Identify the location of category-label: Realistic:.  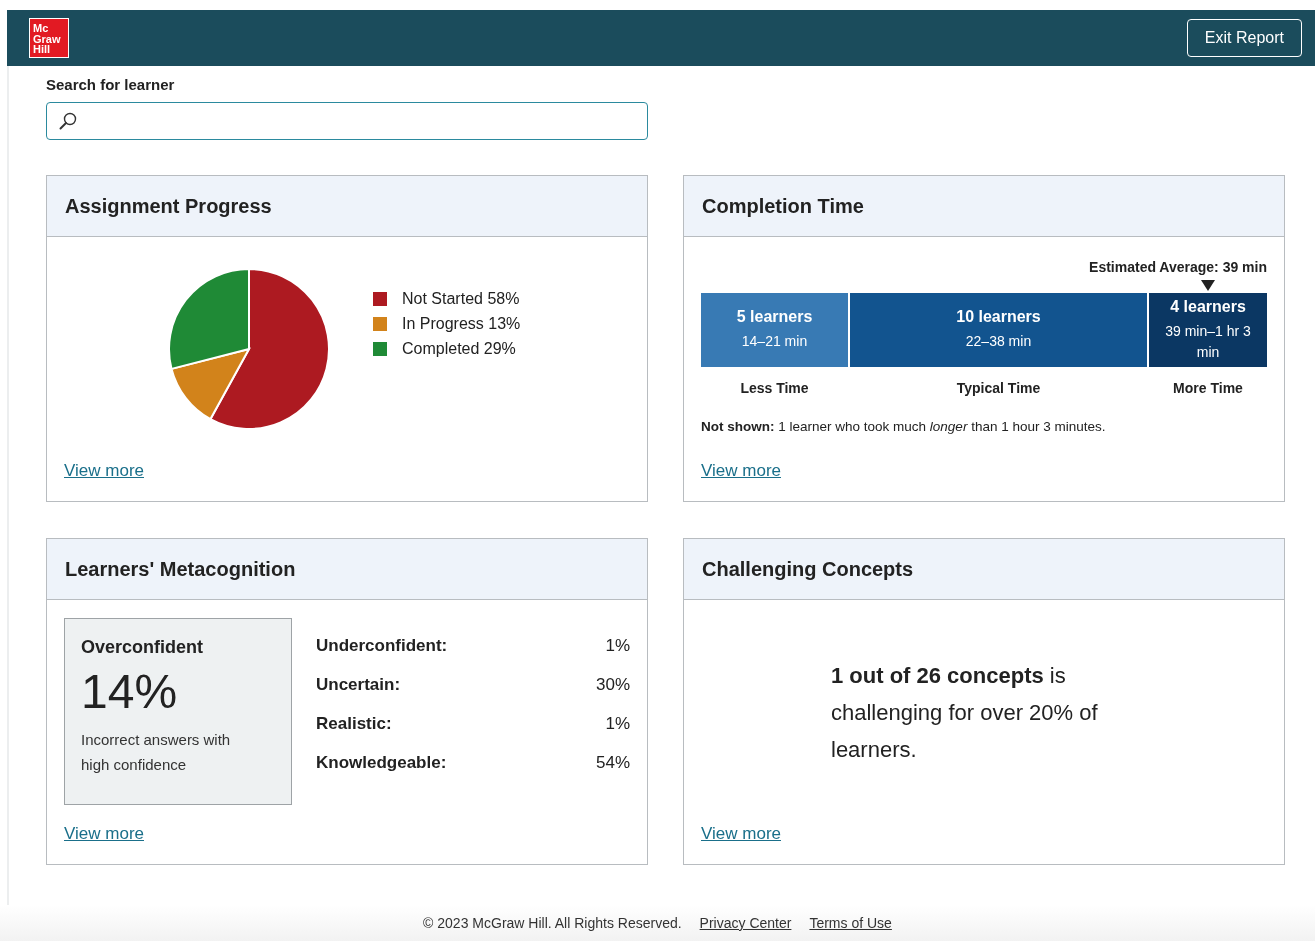
(354, 724).